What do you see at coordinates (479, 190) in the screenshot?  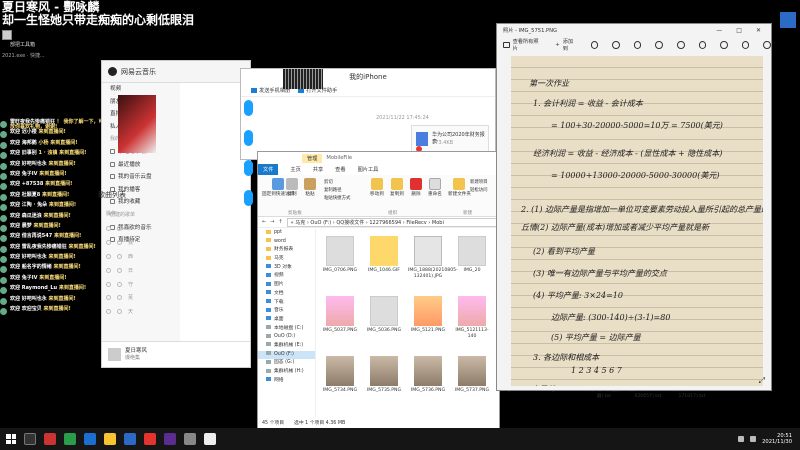 I see `easy-access-button: 轻松访问` at bounding box center [479, 190].